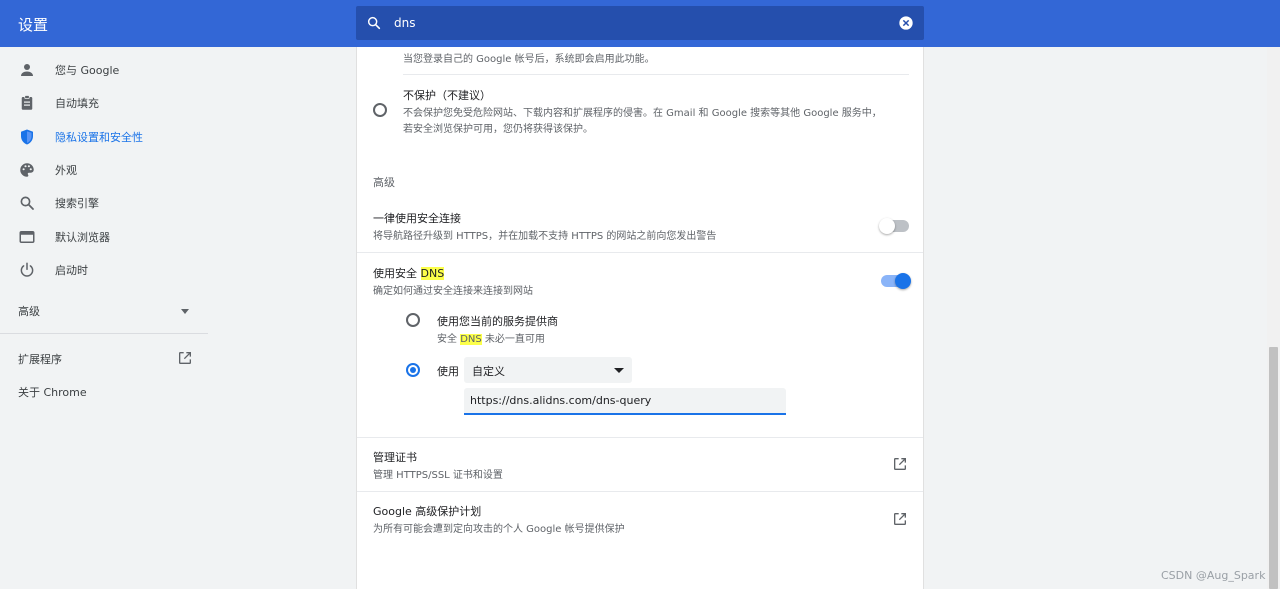 This screenshot has width=1280, height=589. I want to click on no-protection-radio, so click(380, 110).